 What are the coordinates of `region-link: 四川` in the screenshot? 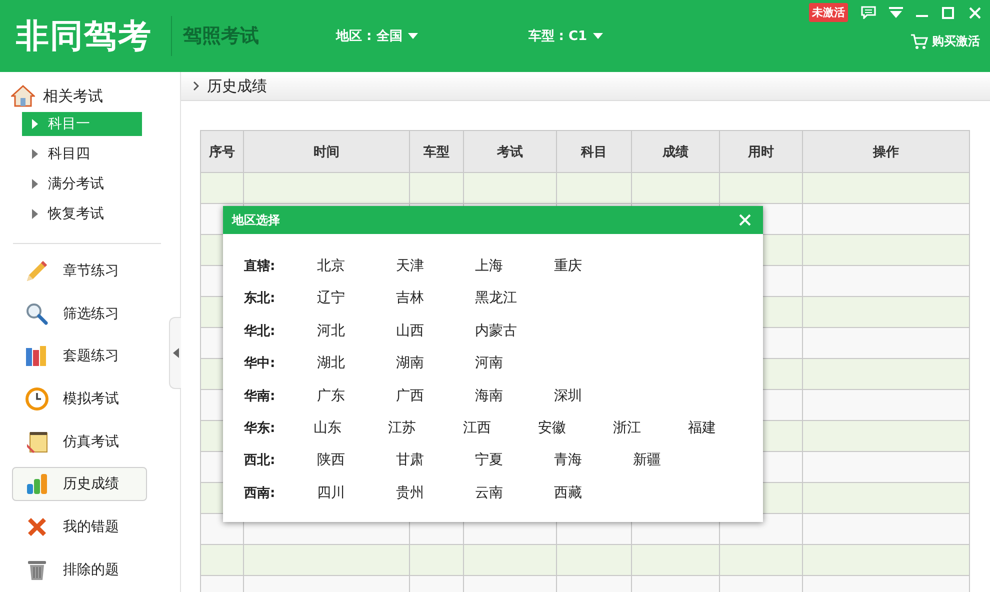 It's located at (356, 493).